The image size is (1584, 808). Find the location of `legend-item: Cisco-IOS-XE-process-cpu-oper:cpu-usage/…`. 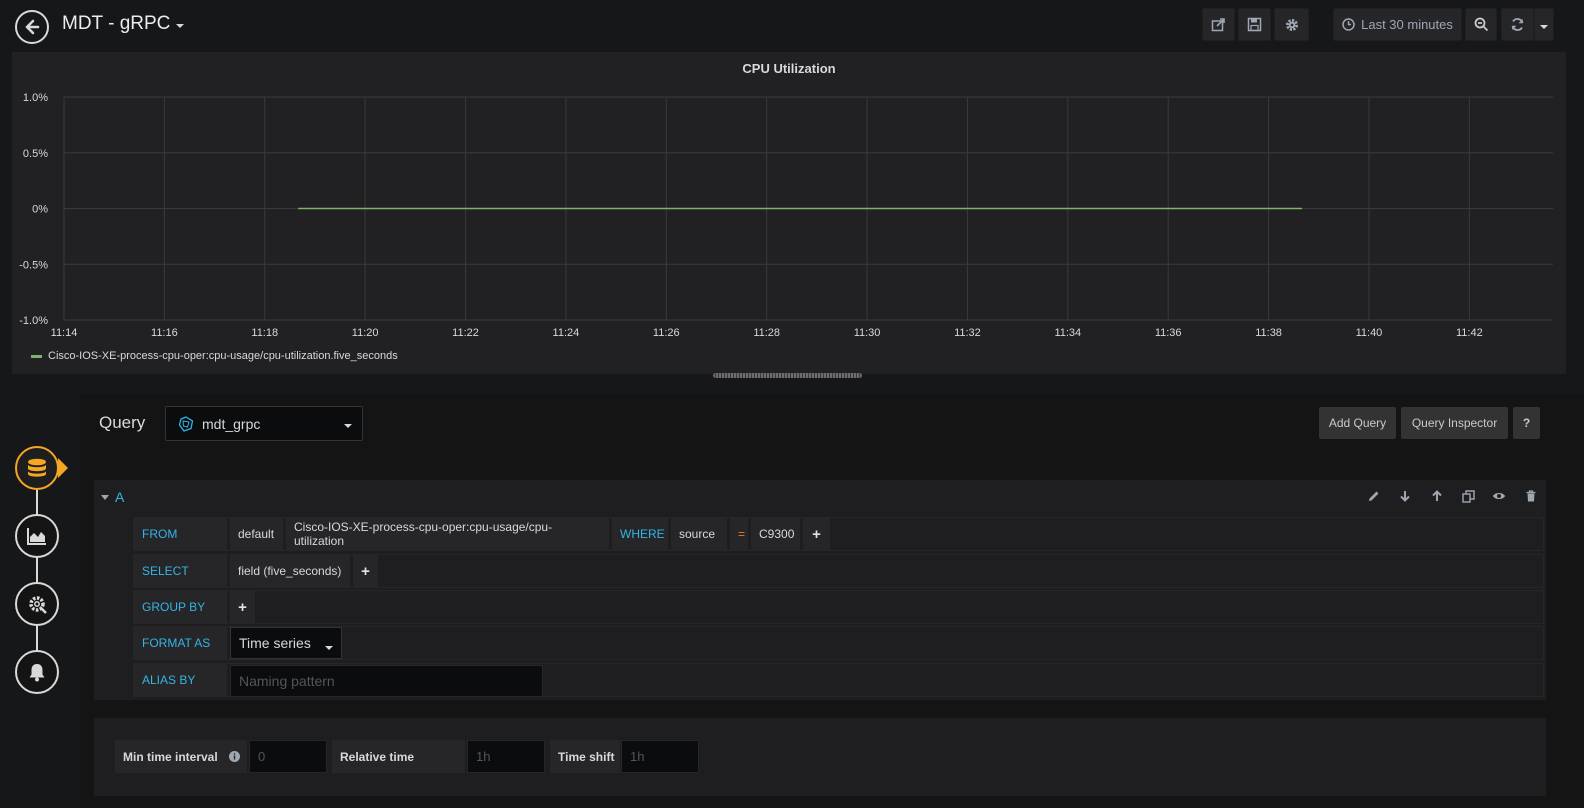

legend-item: Cisco-IOS-XE-process-cpu-oper:cpu-usage/… is located at coordinates (214, 356).